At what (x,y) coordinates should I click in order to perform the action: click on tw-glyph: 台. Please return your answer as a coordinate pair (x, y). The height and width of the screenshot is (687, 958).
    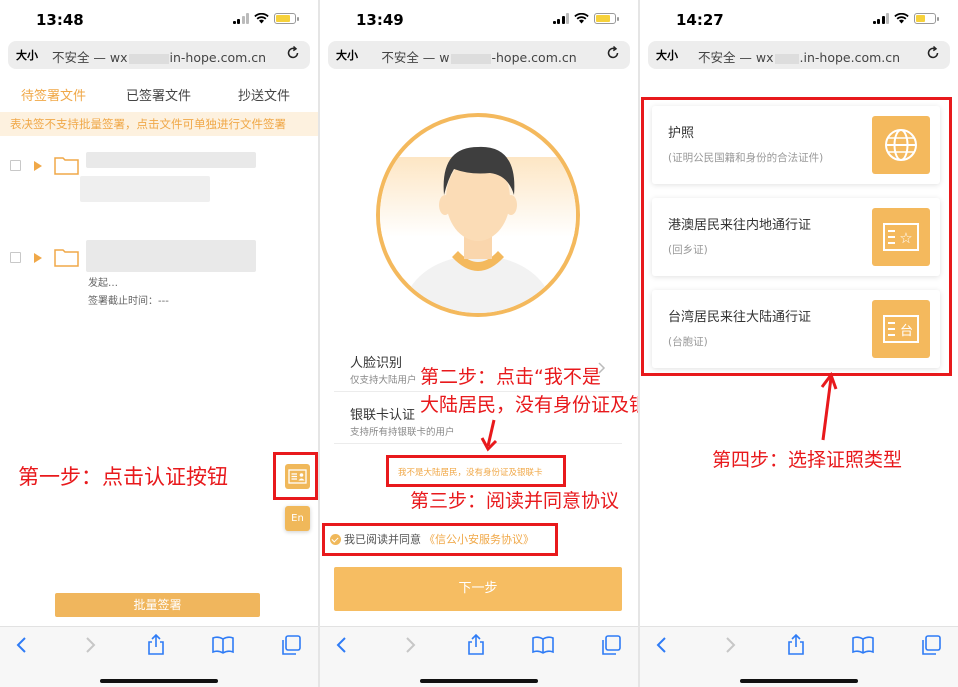
    Looking at the image, I should click on (906, 331).